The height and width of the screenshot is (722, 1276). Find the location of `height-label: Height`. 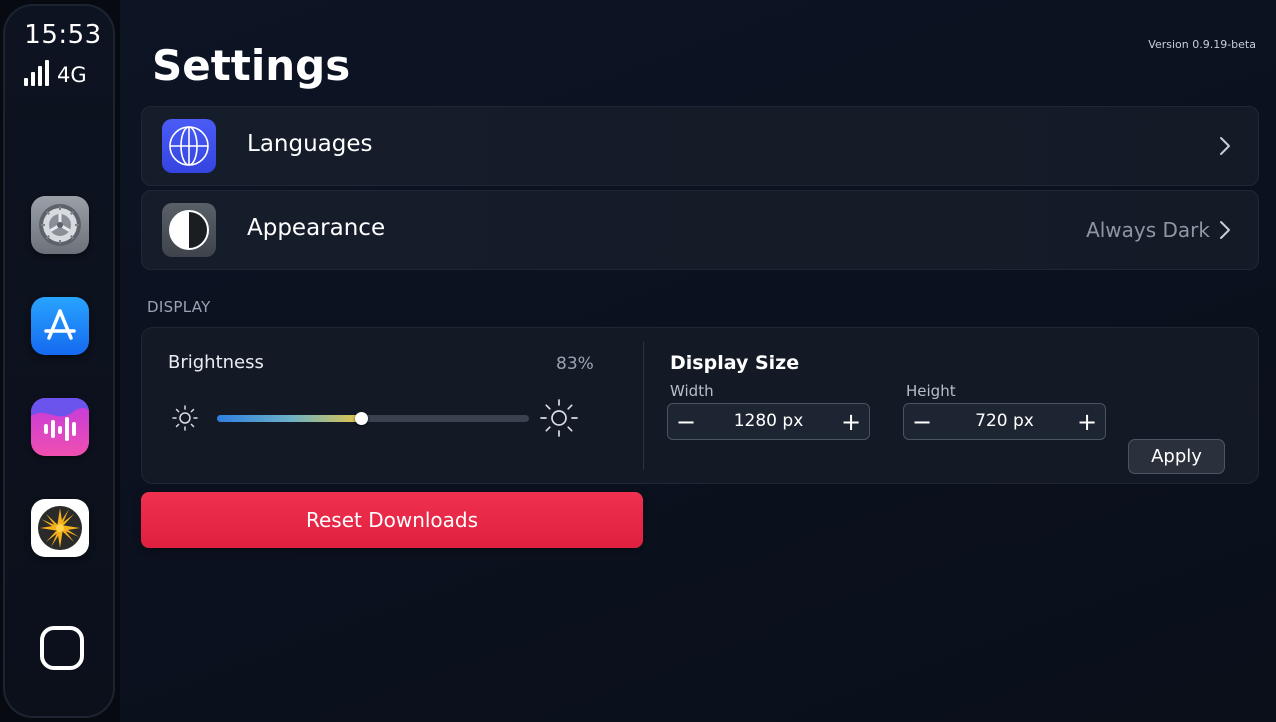

height-label: Height is located at coordinates (931, 391).